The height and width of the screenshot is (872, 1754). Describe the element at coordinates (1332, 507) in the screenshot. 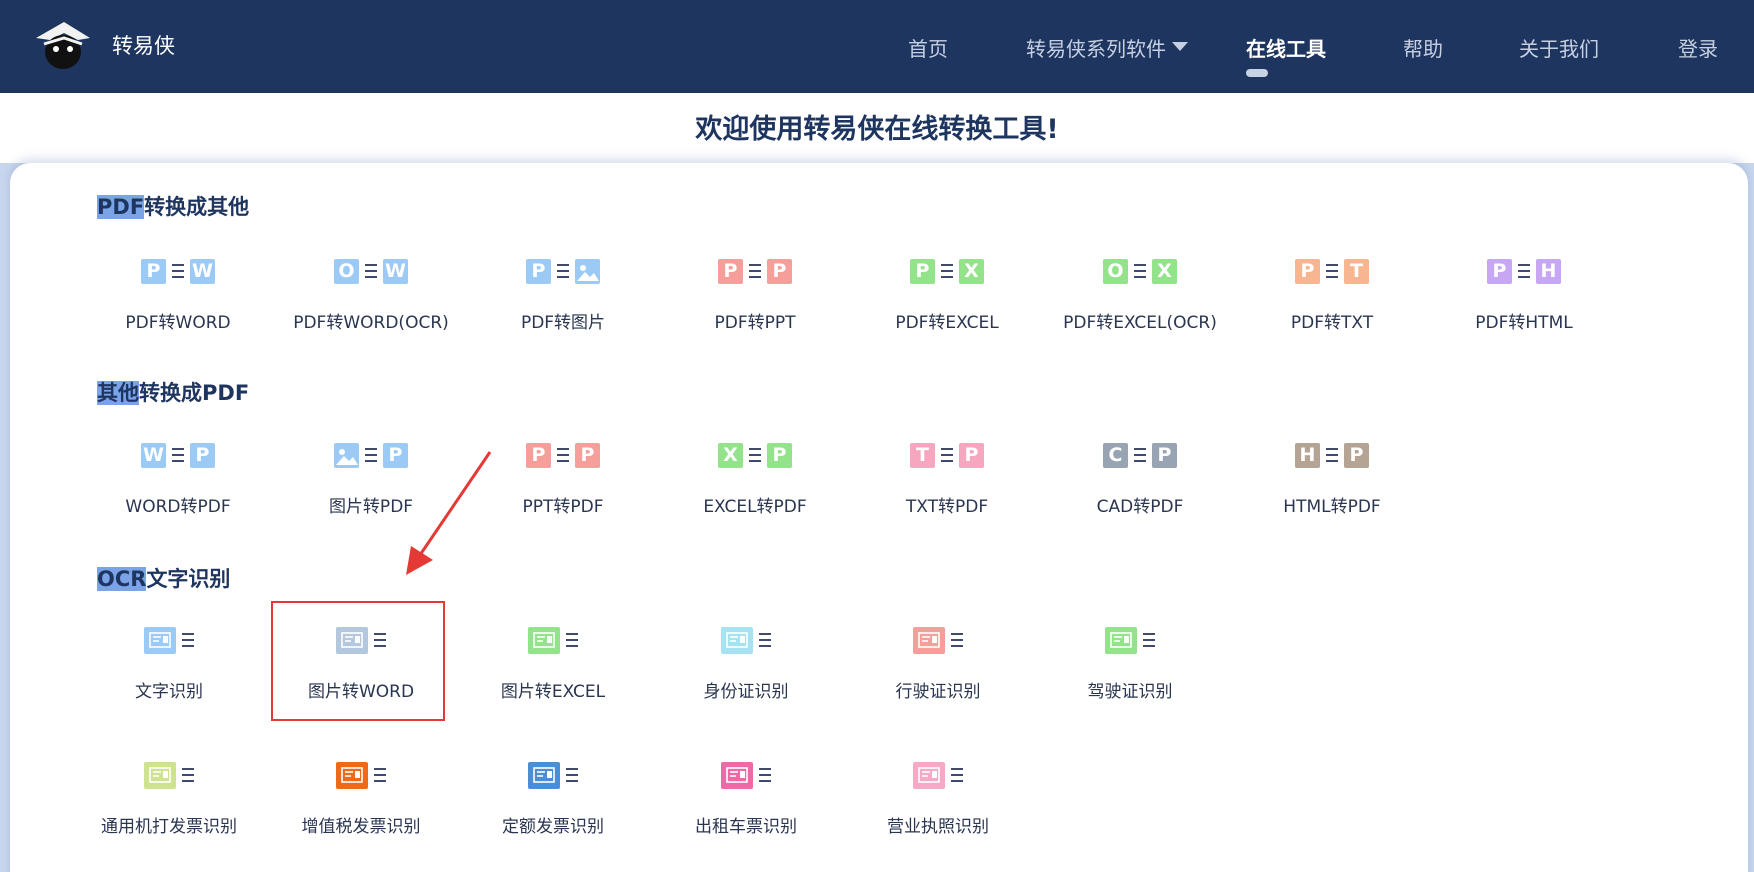

I see `tool-label: HTML转PDF` at that location.